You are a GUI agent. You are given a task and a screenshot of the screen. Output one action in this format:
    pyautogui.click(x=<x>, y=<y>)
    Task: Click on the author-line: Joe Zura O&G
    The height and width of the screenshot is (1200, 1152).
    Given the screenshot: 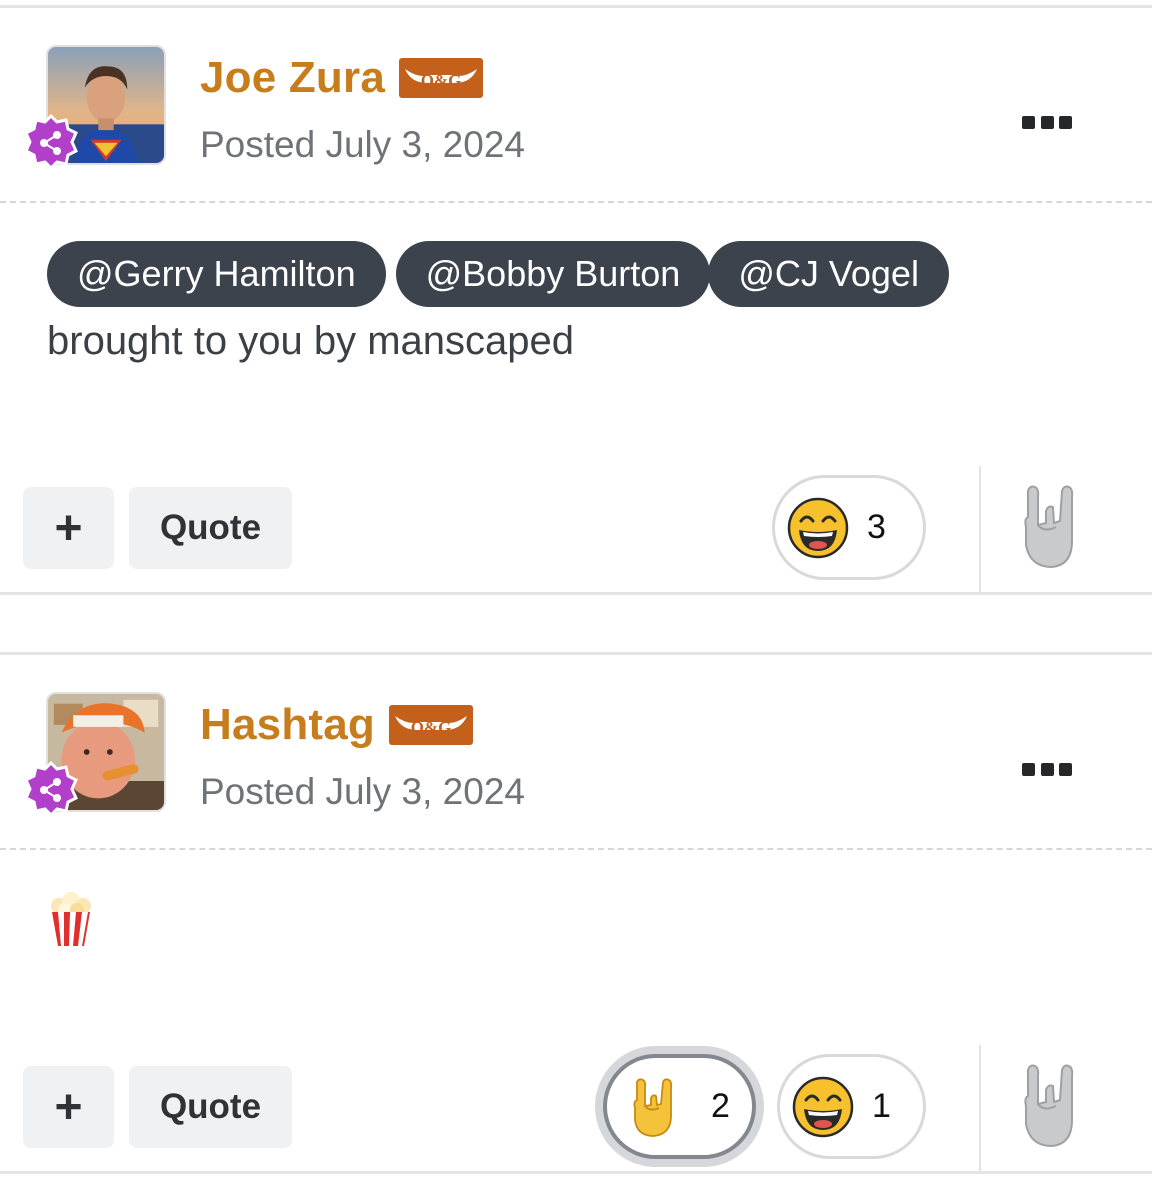 What is the action you would take?
    pyautogui.click(x=341, y=78)
    